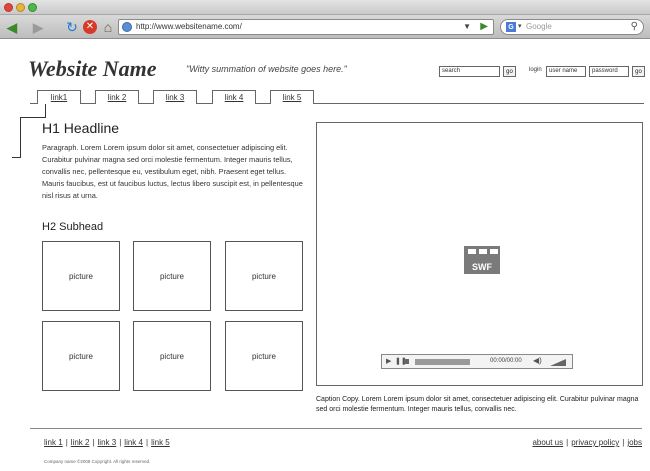  What do you see at coordinates (547, 442) in the screenshot?
I see `about-us-link: about us` at bounding box center [547, 442].